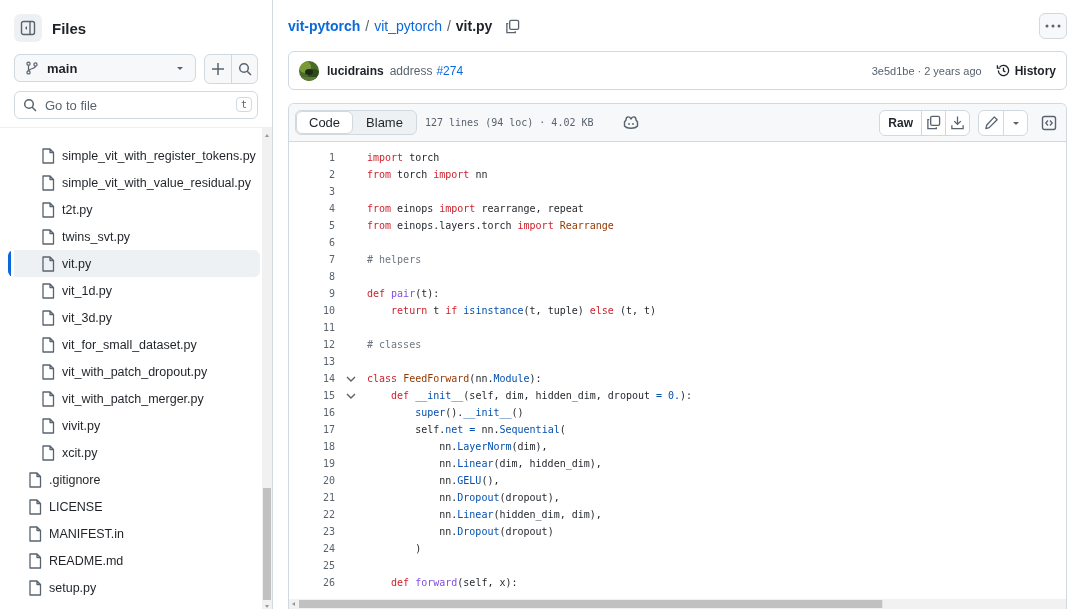 This screenshot has height=609, width=1080. Describe the element at coordinates (523, 310) in the screenshot. I see `code-line: return t if isinstance(t, tuple) else (t, t)` at that location.